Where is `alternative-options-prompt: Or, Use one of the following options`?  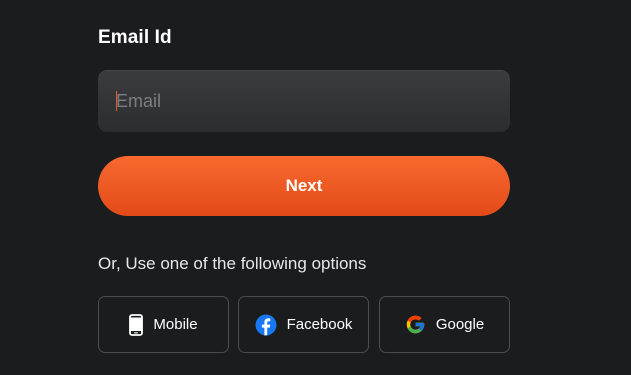 alternative-options-prompt: Or, Use one of the following options is located at coordinates (232, 263).